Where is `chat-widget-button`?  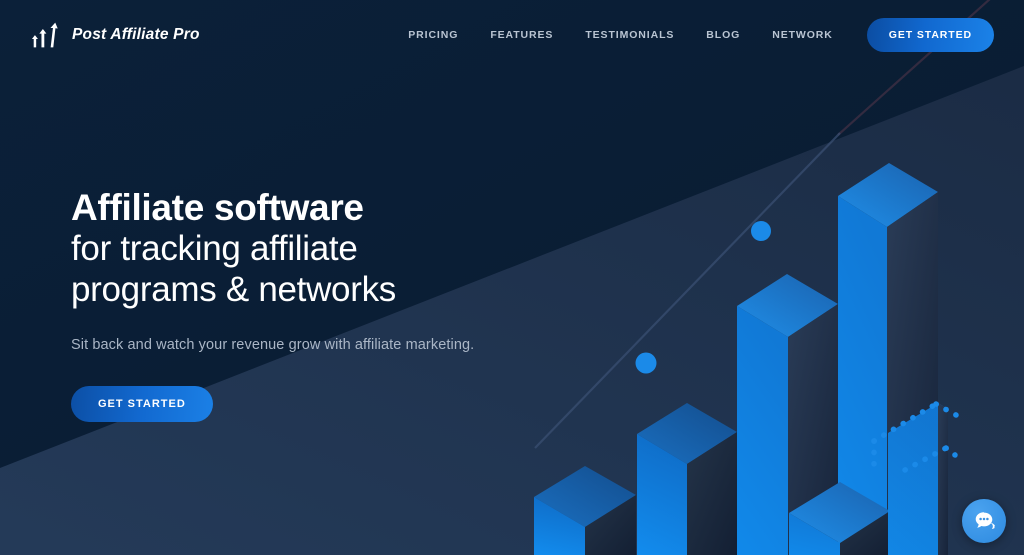 chat-widget-button is located at coordinates (984, 521).